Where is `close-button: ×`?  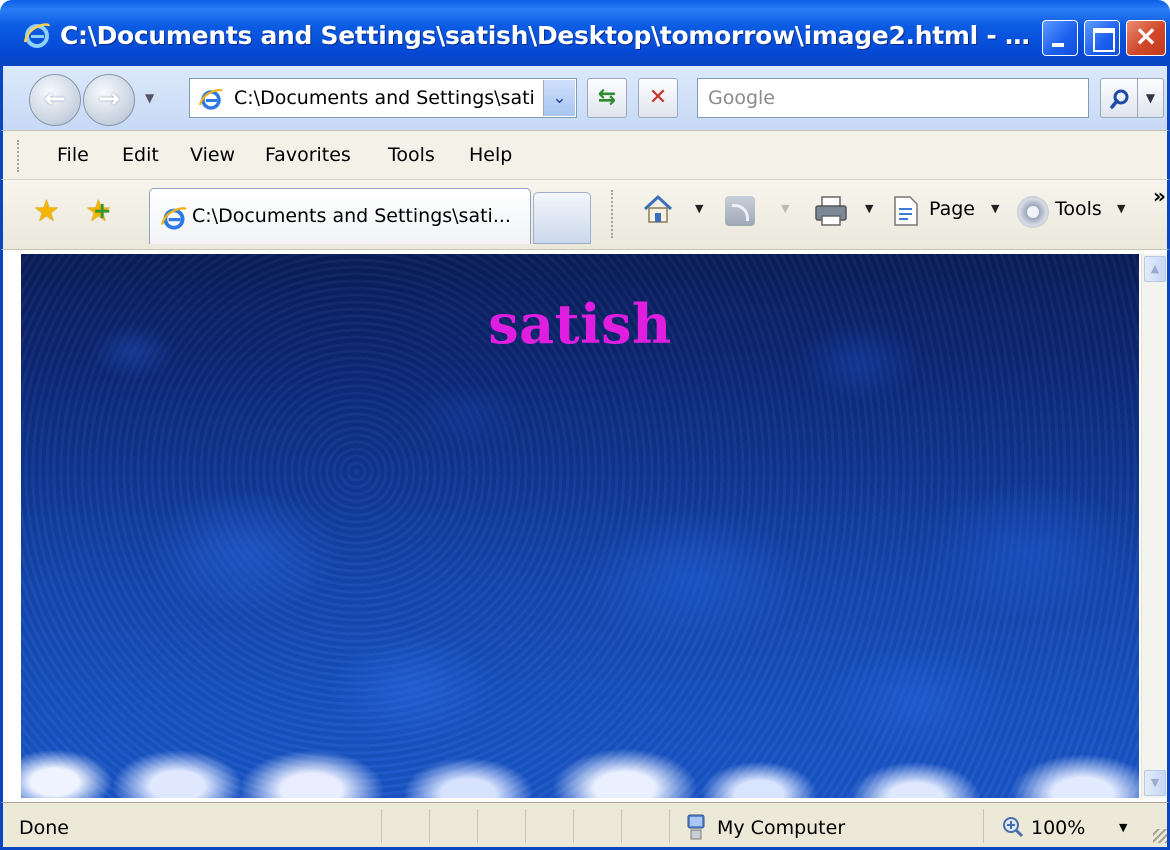
close-button: × is located at coordinates (1146, 37).